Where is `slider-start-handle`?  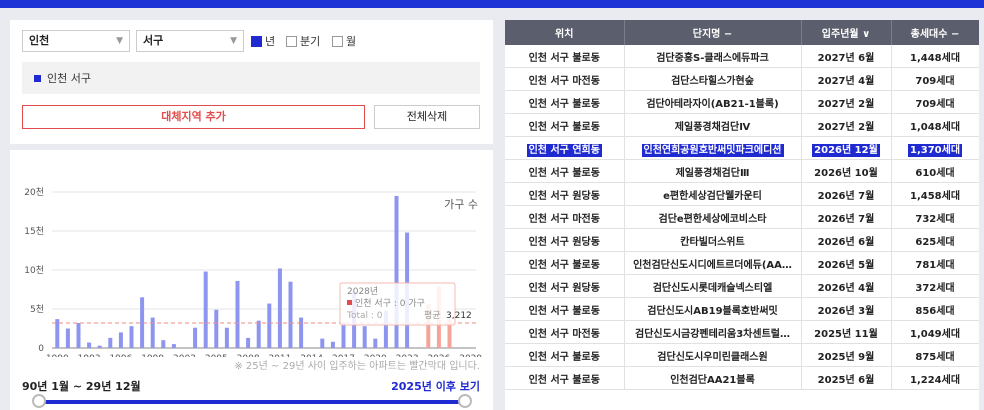 slider-start-handle is located at coordinates (39, 401).